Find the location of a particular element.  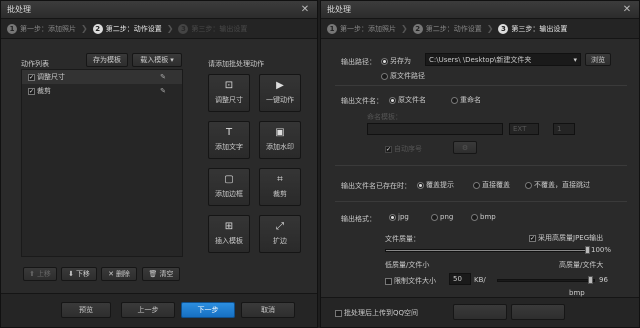

tile-one-click-action: ▶ 一键动作 is located at coordinates (280, 93).